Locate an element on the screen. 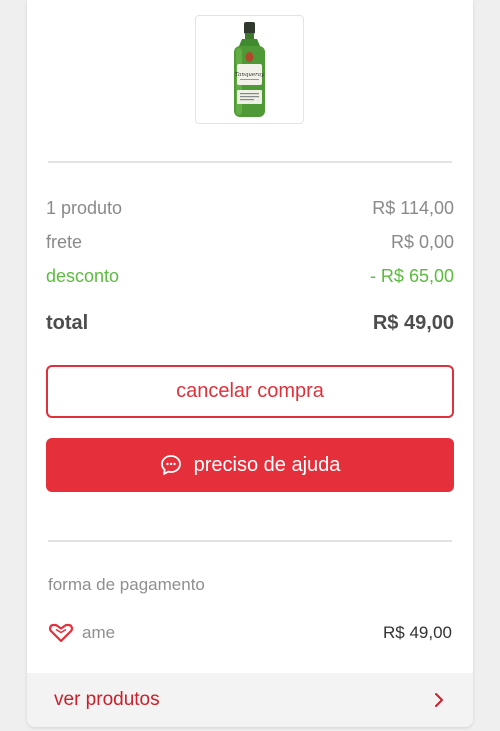 The width and height of the screenshot is (500, 731). shipping-value: R$ 0,00 is located at coordinates (422, 241).